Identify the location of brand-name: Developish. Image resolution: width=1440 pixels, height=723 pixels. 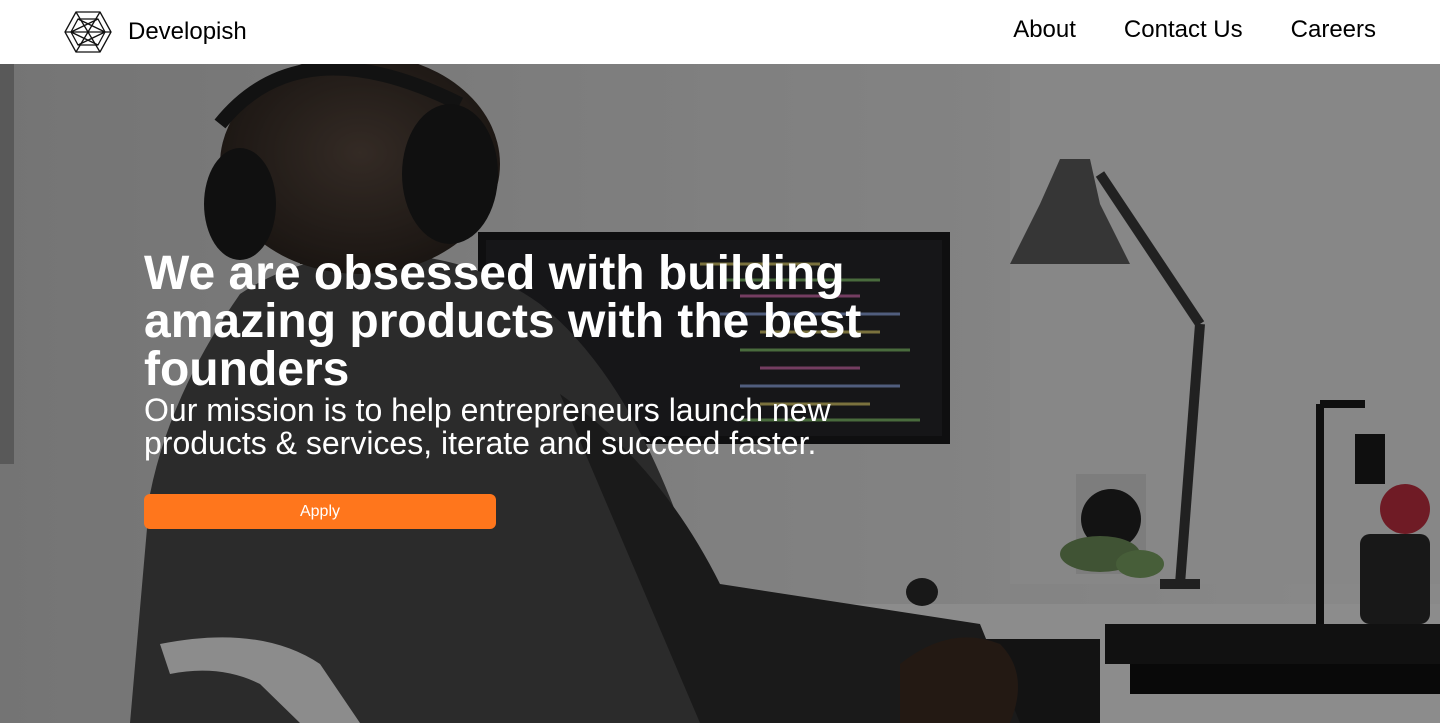
(187, 31).